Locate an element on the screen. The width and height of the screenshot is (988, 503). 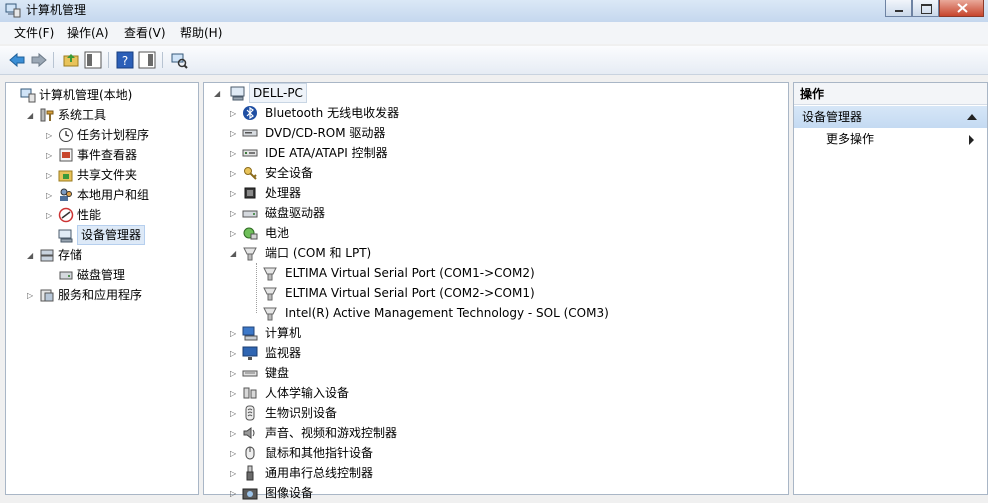
tree-item-label: 任务计划程序 is located at coordinates (113, 135).